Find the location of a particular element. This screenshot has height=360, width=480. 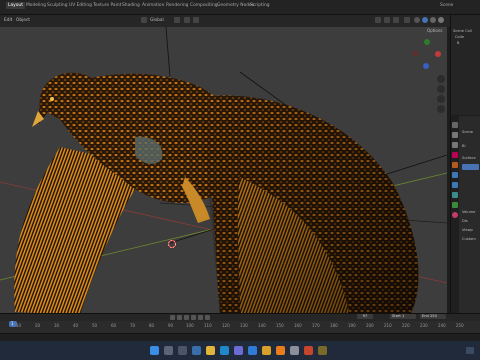

props-displacement-header: Dis is located at coordinates (465, 221).